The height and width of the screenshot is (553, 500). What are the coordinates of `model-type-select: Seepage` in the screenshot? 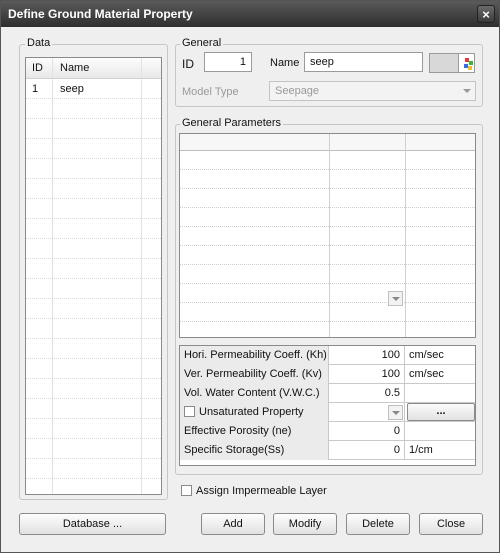 It's located at (372, 91).